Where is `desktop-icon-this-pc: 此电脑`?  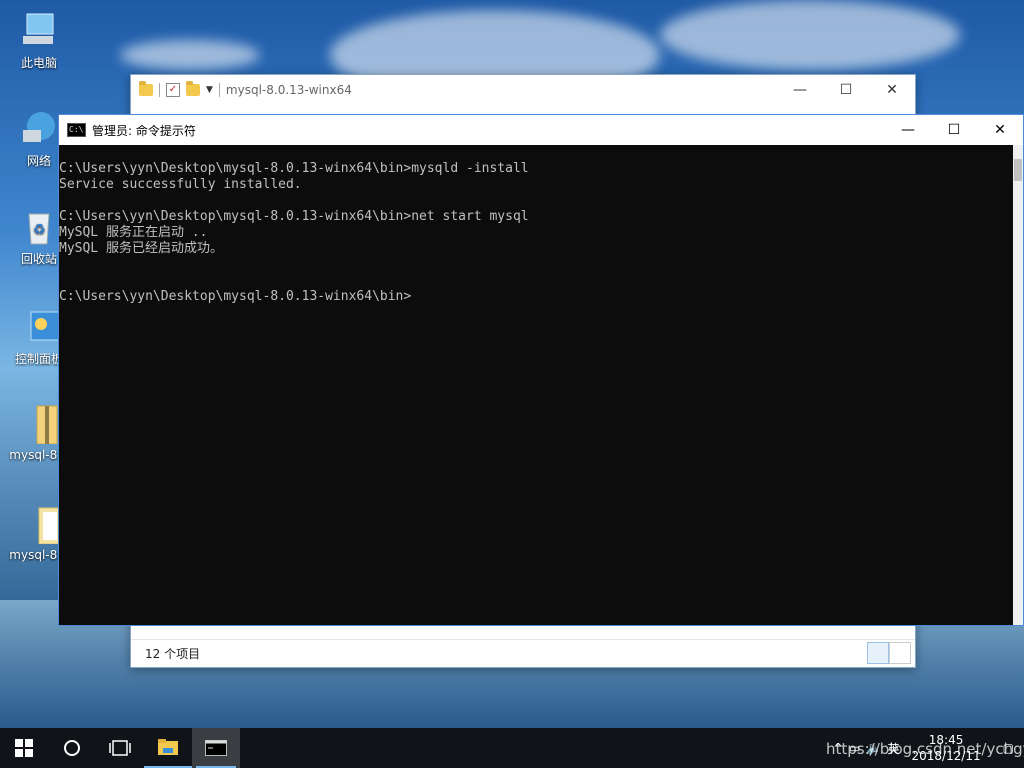 desktop-icon-this-pc: 此电脑 is located at coordinates (39, 40).